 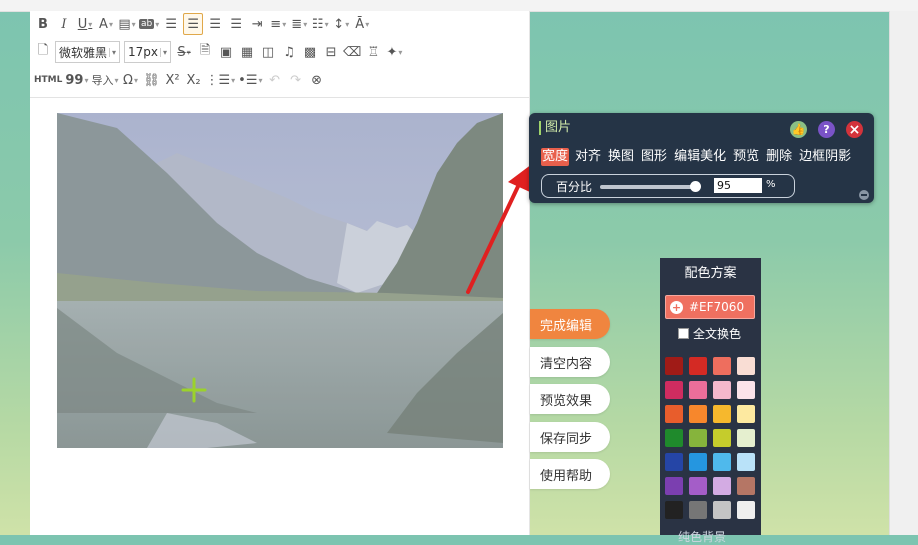 What do you see at coordinates (247, 52) in the screenshot?
I see `table-icon: ▦` at bounding box center [247, 52].